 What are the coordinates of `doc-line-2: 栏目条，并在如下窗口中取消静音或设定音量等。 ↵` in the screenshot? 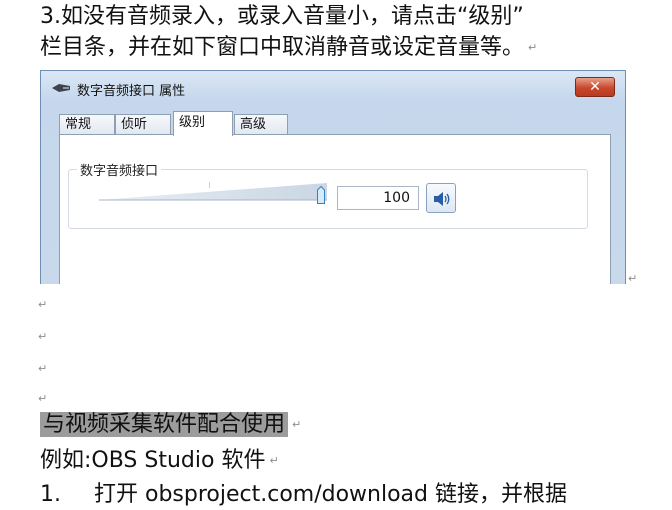 It's located at (288, 48).